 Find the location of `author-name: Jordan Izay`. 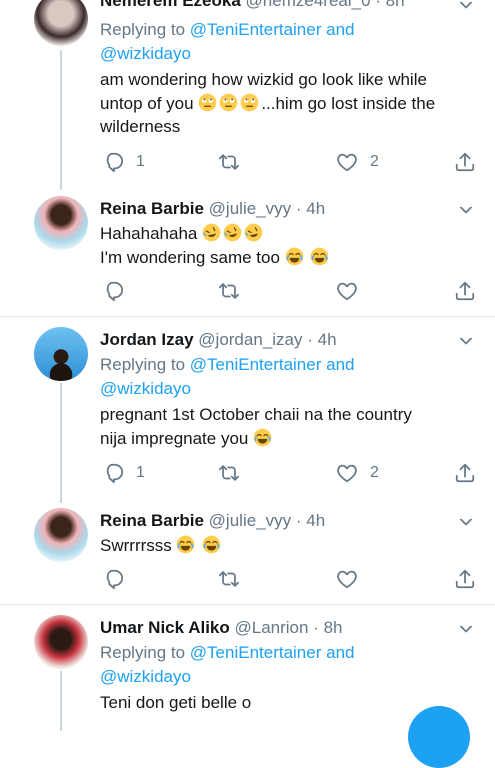

author-name: Jordan Izay is located at coordinates (147, 339).